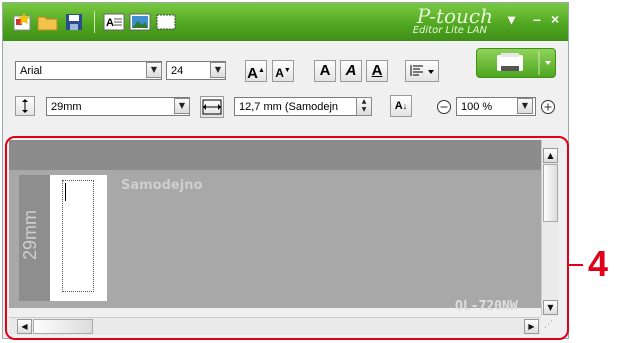  What do you see at coordinates (118, 106) in the screenshot?
I see `tape-width-select: 29mm` at bounding box center [118, 106].